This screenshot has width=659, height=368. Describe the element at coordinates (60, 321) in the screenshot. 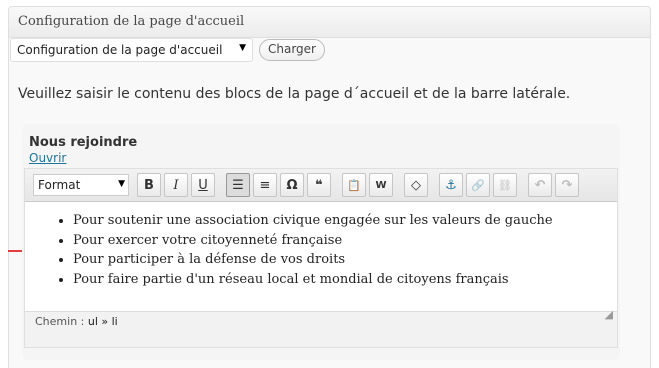

I see `path-label: Chemin :` at that location.